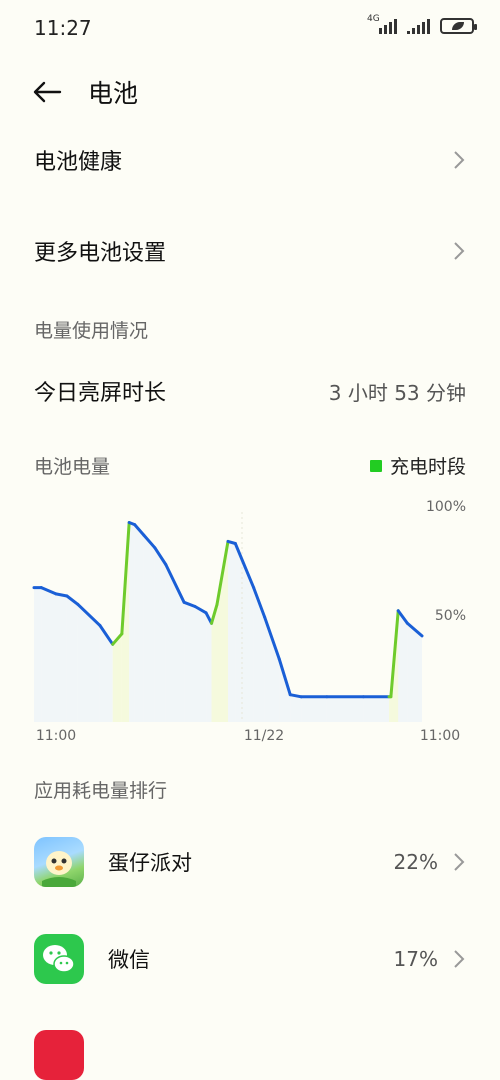 This screenshot has width=500, height=1080. Describe the element at coordinates (101, 791) in the screenshot. I see `ranking-section-title: 应用耗电量排行` at that location.